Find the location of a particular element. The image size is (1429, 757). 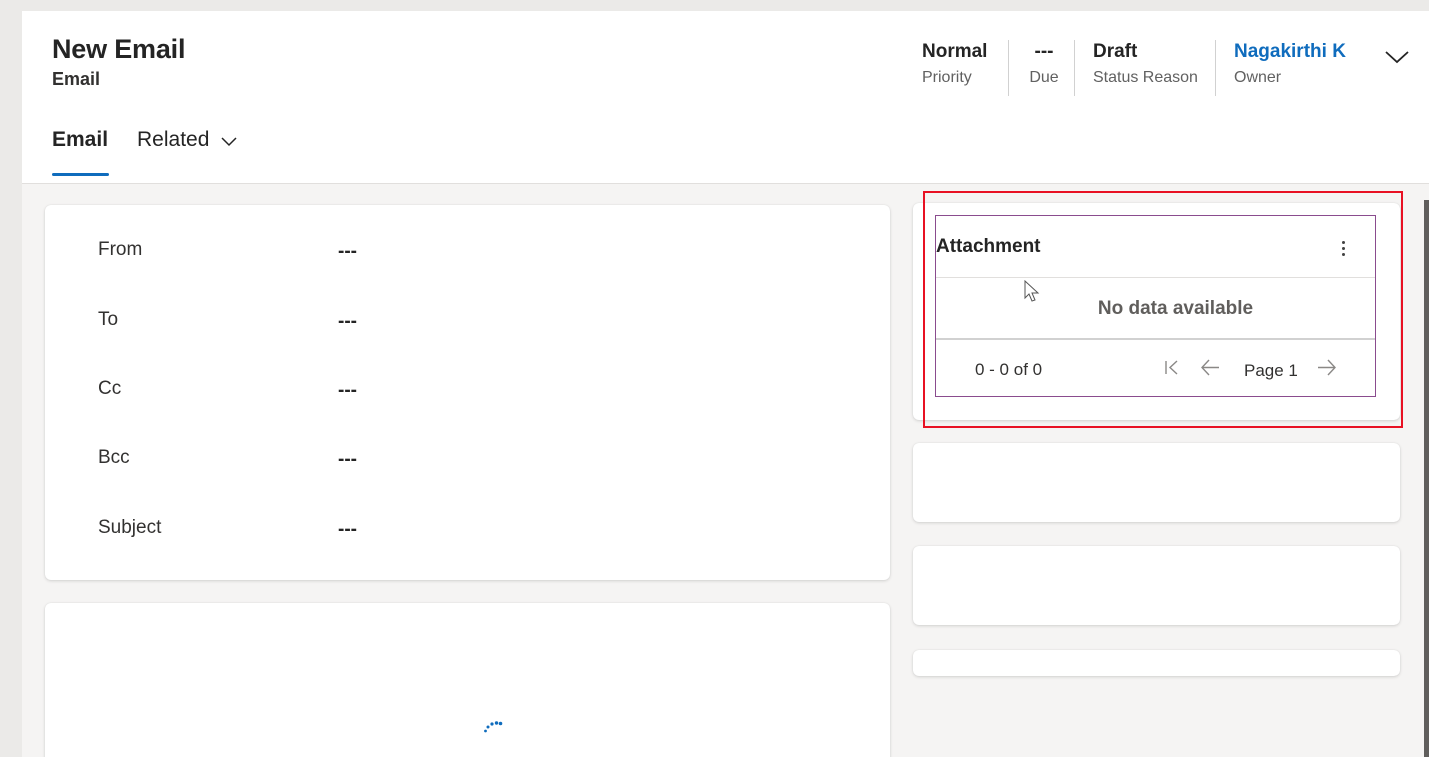

entity-name: Email is located at coordinates (76, 79).